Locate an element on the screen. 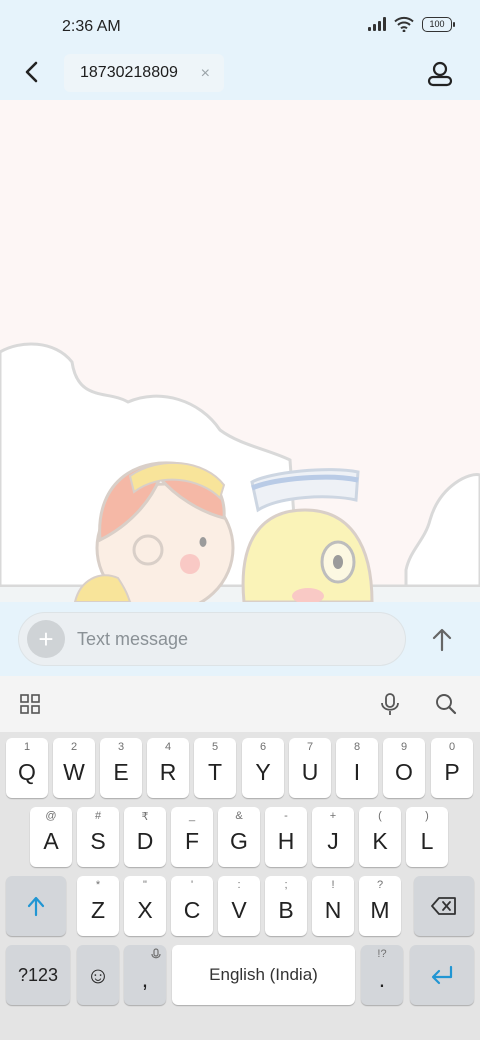 The height and width of the screenshot is (1040, 480). wifi-icon is located at coordinates (404, 24).